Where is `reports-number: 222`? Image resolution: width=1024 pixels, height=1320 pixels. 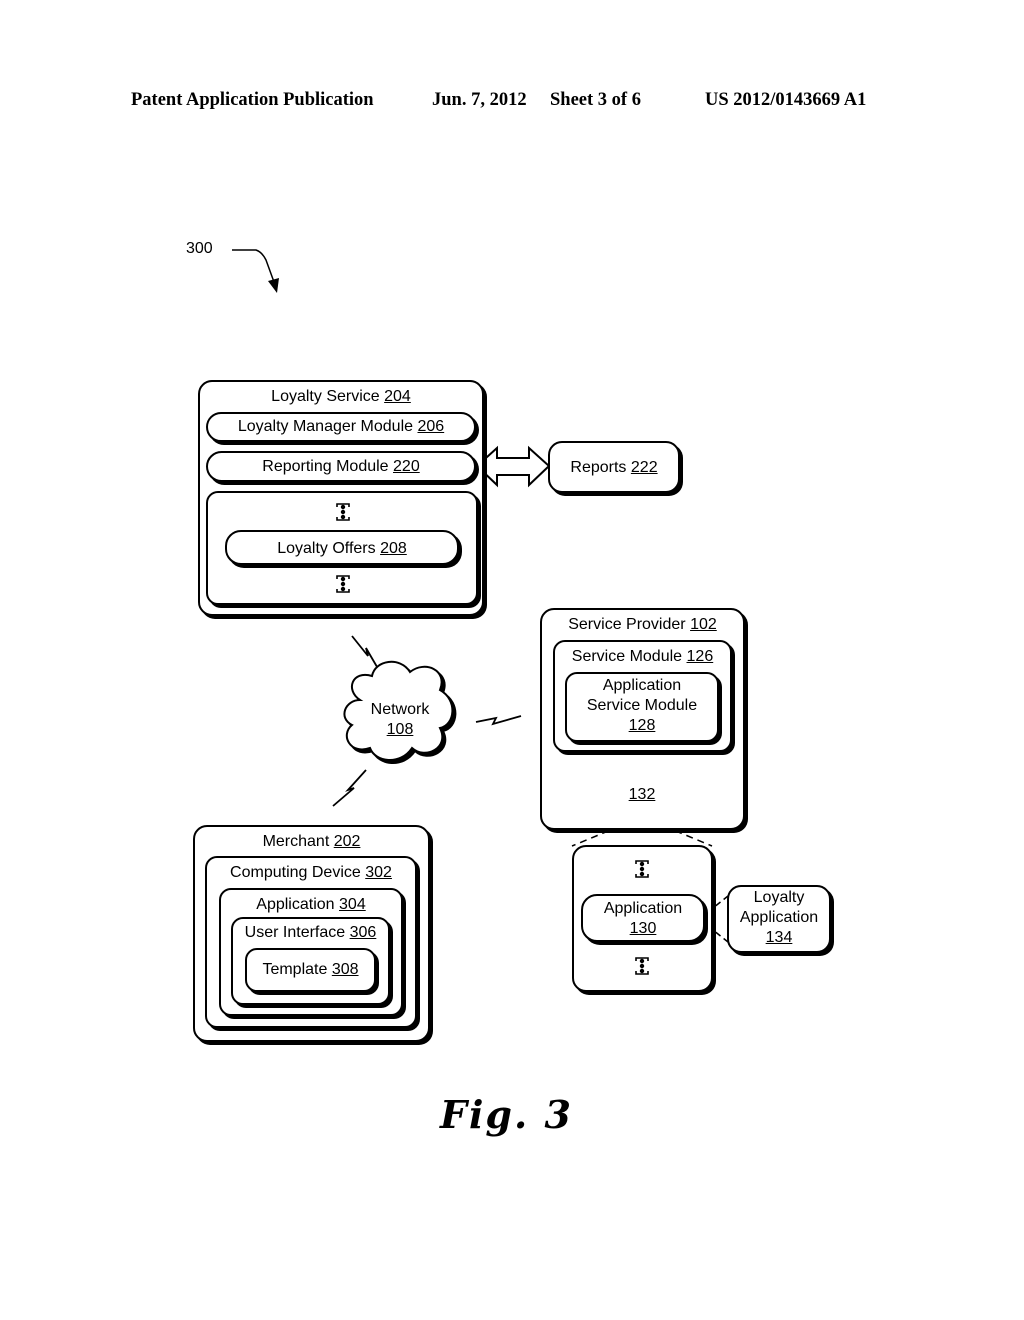
reports-number: 222 is located at coordinates (644, 467).